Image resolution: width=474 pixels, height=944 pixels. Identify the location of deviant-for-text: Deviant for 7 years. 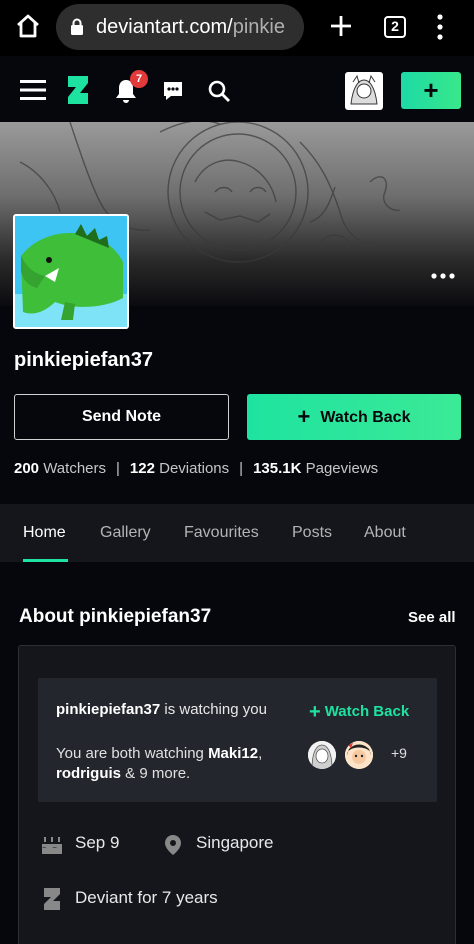
(146, 897).